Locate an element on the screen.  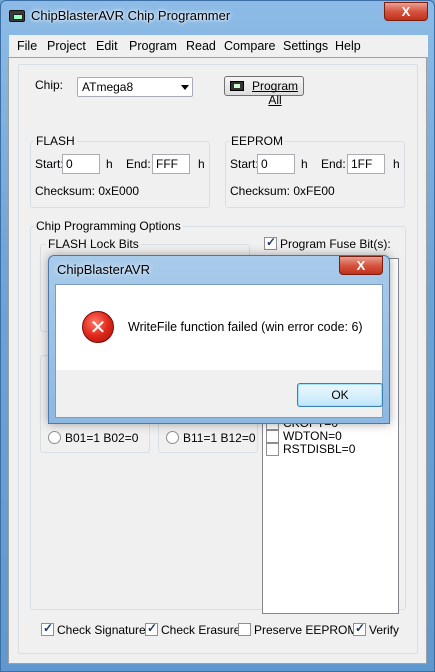
flash-h2: h is located at coordinates (201, 164).